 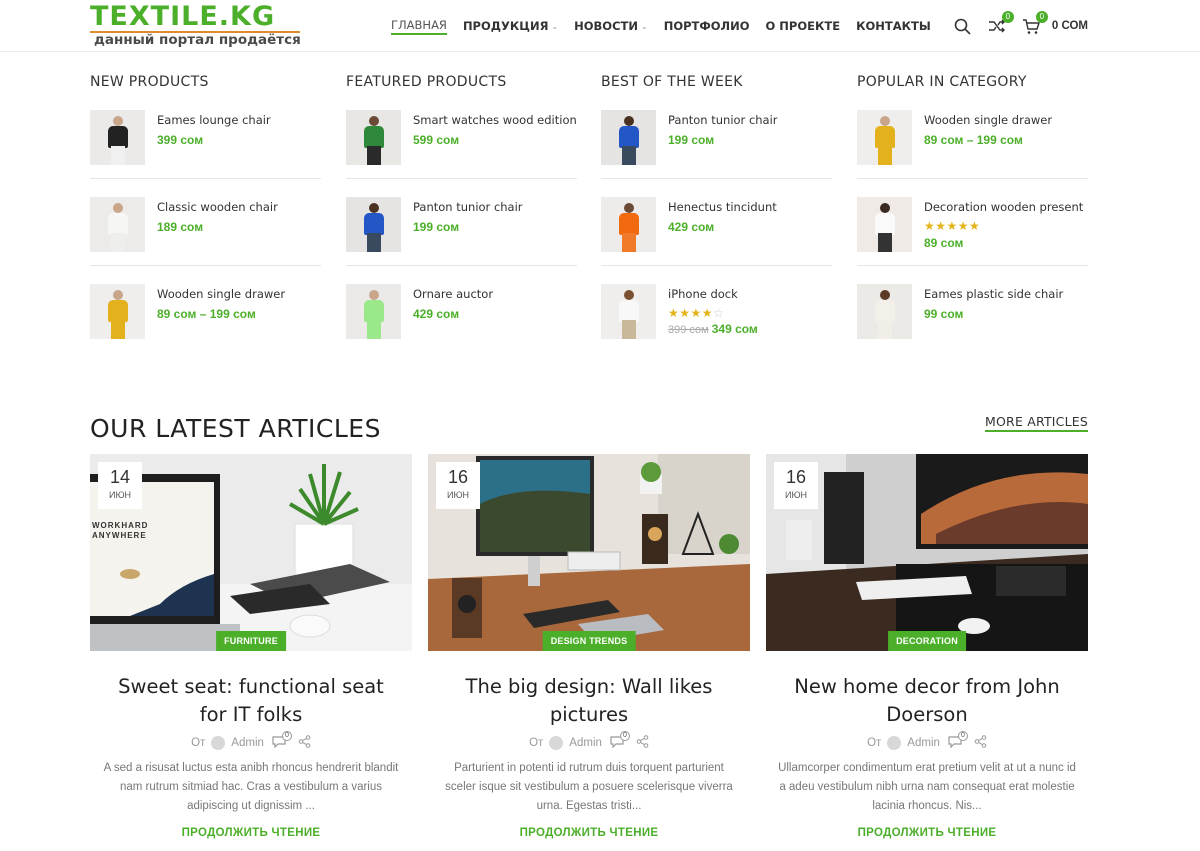 What do you see at coordinates (510, 26) in the screenshot?
I see `nav-item-products: ПРОДУКЦИЯ ⌄` at bounding box center [510, 26].